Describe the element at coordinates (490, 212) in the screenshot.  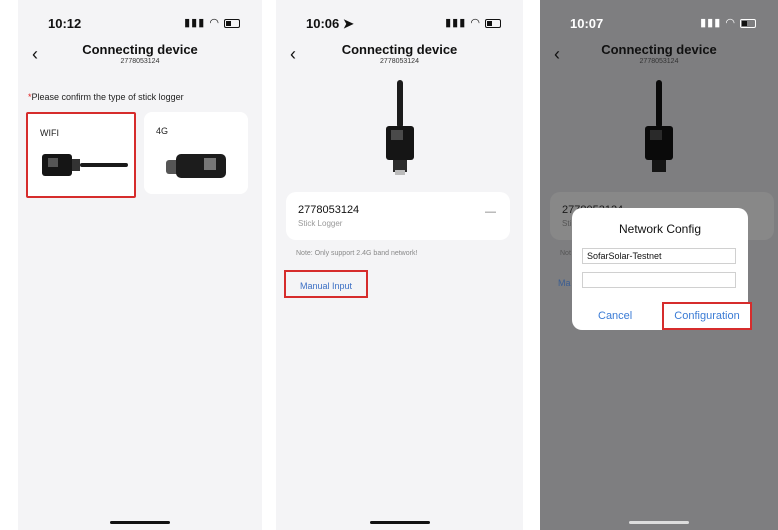
I see `serial-action-dash: —` at that location.